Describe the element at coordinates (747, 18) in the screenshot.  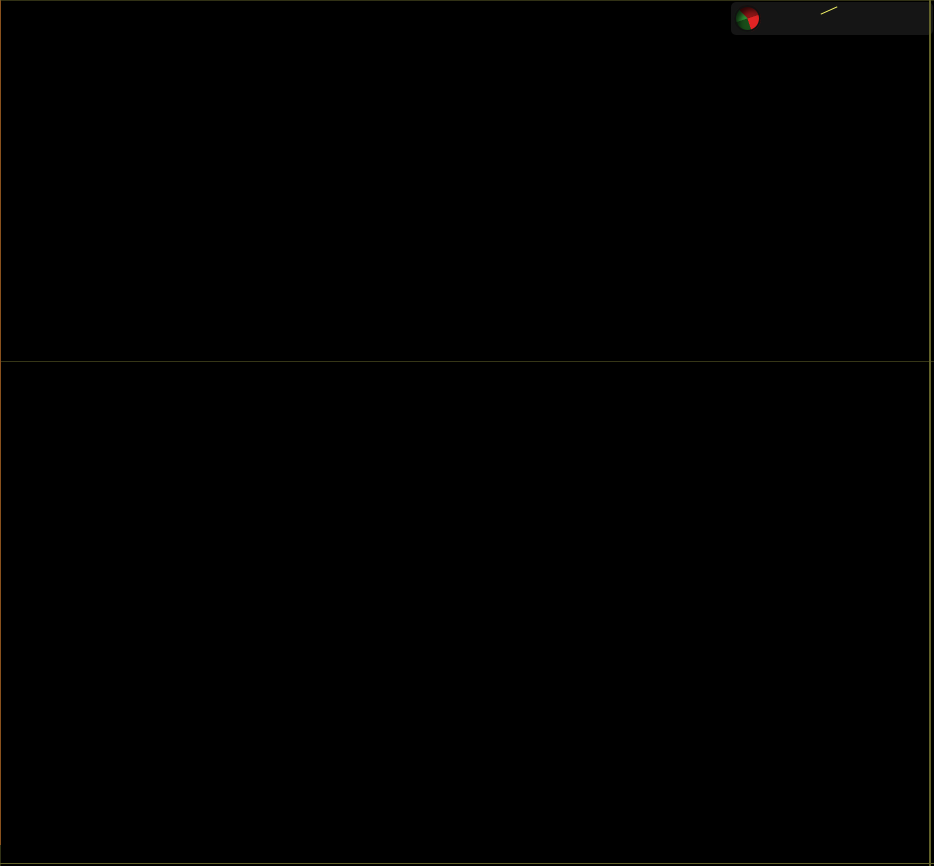
I see `site-logo-icon` at that location.